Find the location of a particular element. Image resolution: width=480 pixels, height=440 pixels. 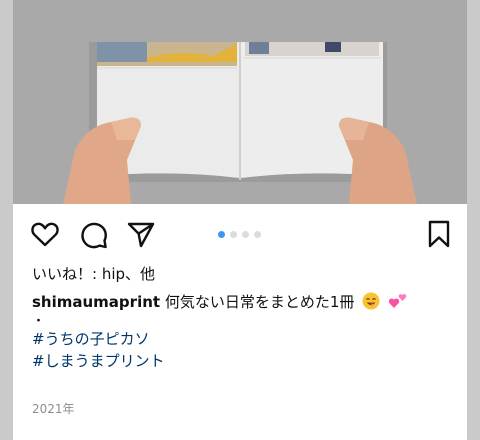

smiling-face-emoji is located at coordinates (371, 303).